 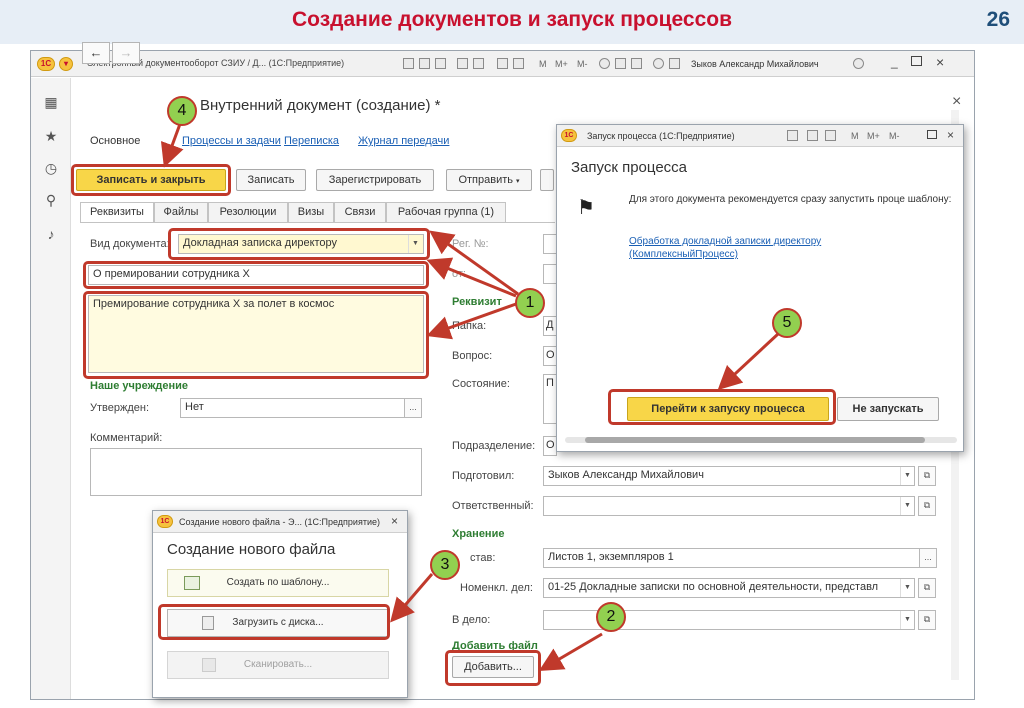 I want to click on section-processes-link: Процессы и задачи, so click(x=231, y=141).